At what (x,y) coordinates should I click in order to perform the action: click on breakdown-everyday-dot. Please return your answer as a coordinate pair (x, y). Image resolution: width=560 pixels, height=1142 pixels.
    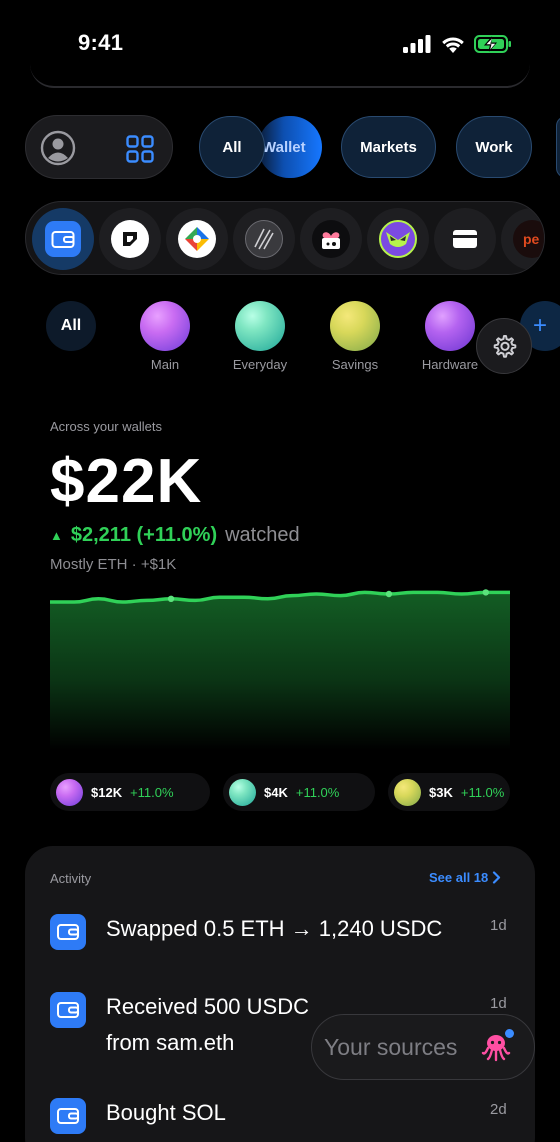
    Looking at the image, I should click on (242, 792).